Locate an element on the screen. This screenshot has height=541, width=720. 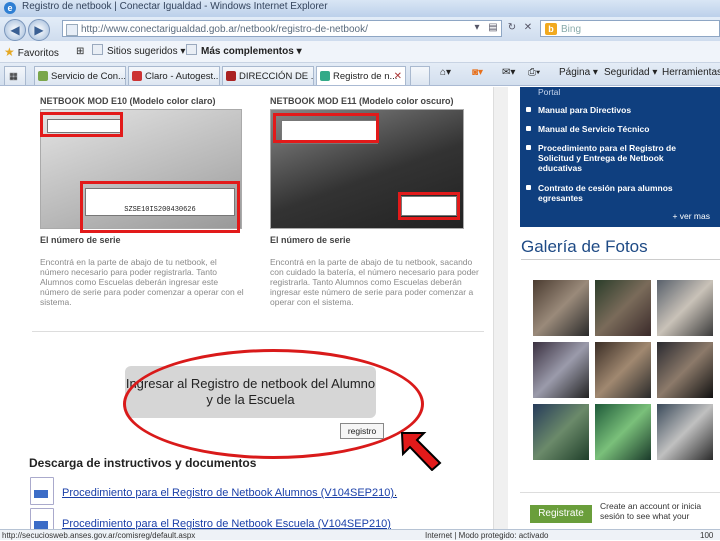
feeds-icon: ◙▾ is located at coordinates (477, 72).